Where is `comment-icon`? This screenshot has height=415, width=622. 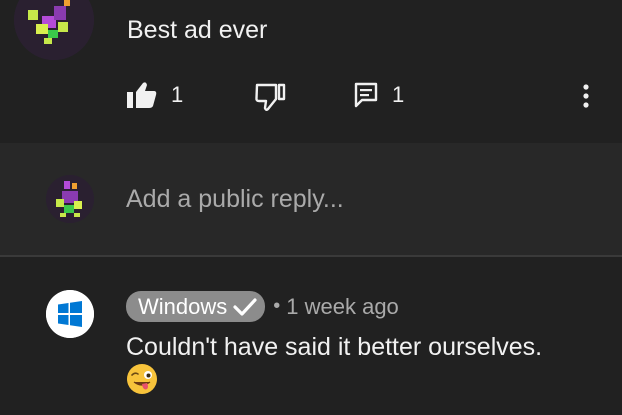
comment-icon is located at coordinates (366, 95).